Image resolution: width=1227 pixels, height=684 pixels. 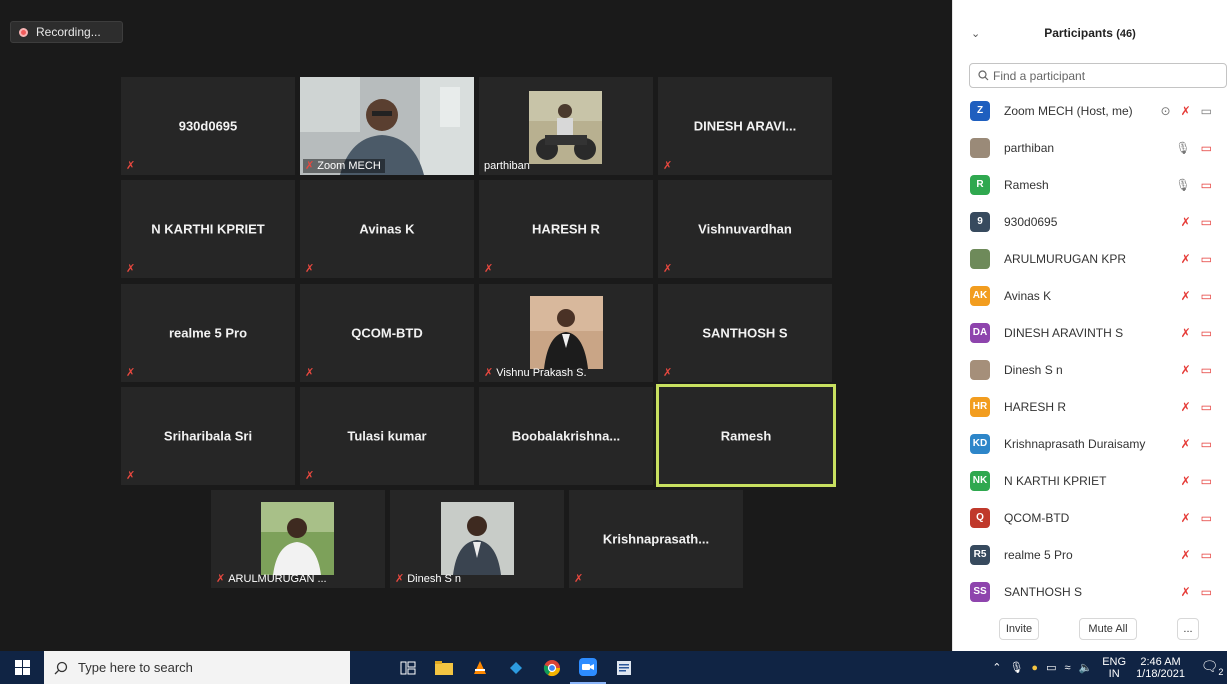 I want to click on active-speaker-tile: Ramesh, so click(x=746, y=435).